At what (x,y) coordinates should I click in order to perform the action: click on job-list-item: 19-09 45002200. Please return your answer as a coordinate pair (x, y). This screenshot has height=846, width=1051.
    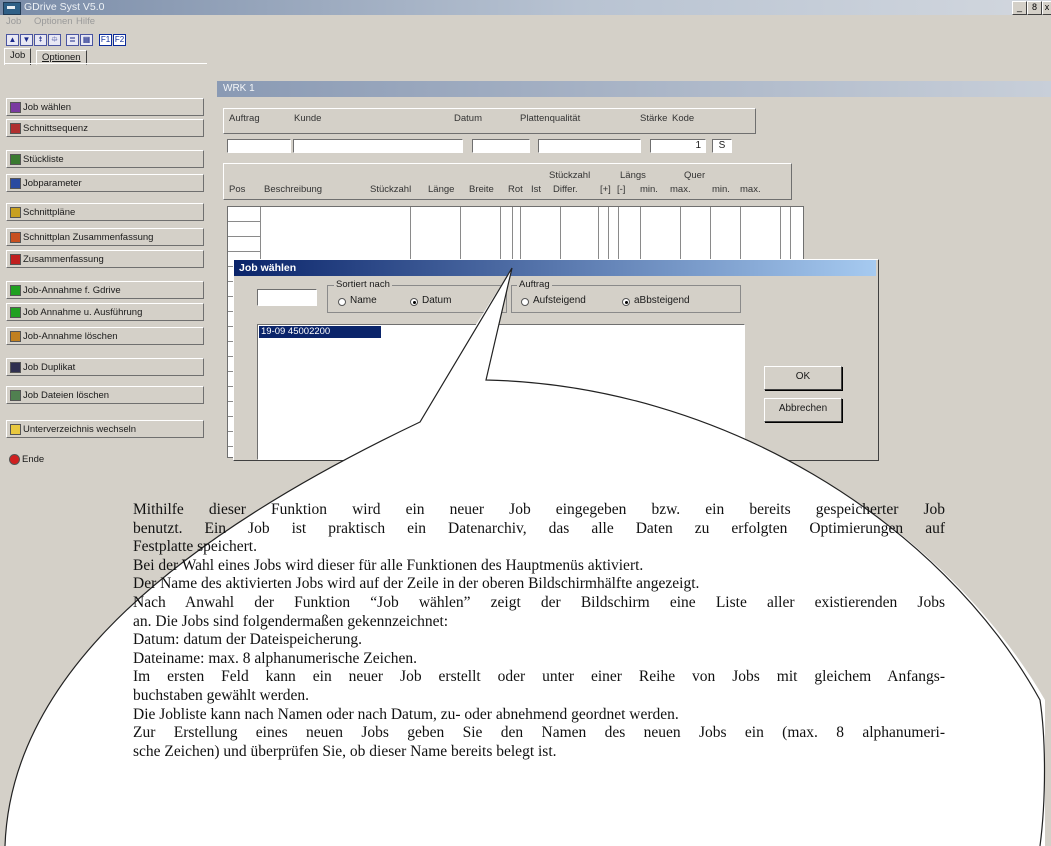
    Looking at the image, I should click on (320, 332).